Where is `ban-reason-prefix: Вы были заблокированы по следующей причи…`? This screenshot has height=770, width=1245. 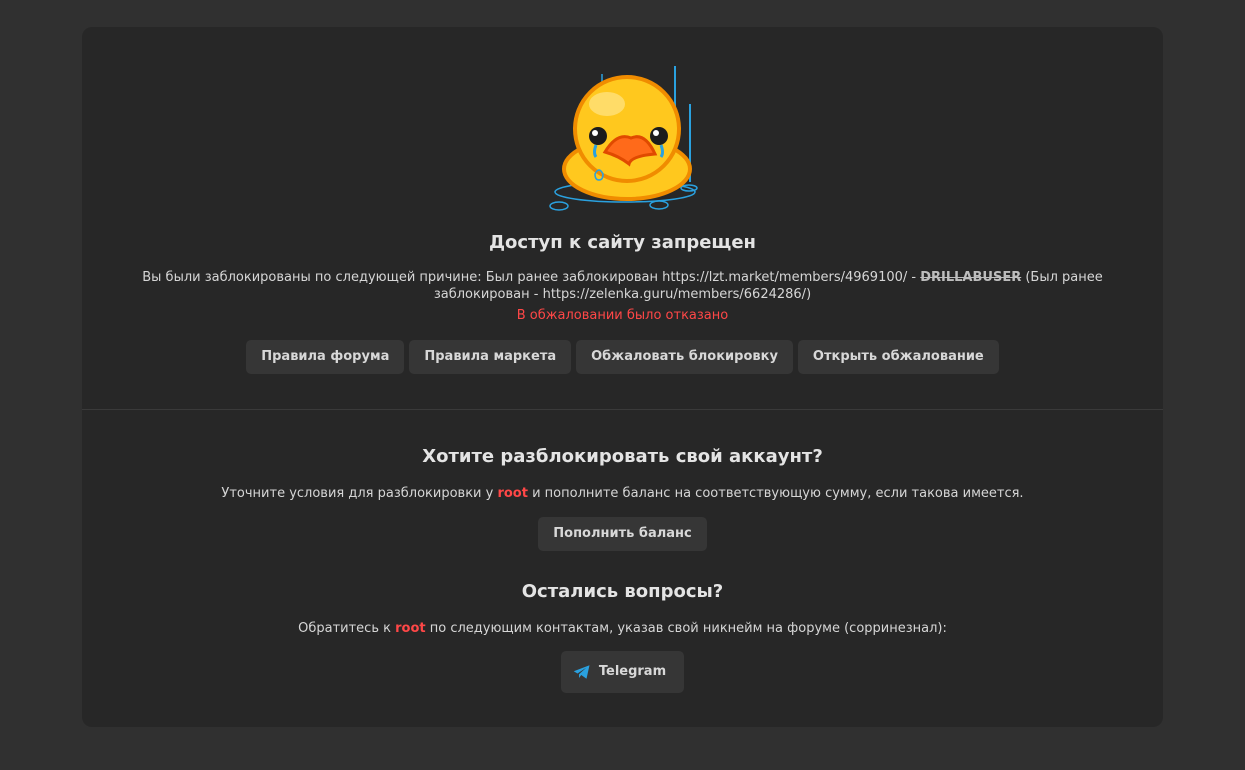 ban-reason-prefix: Вы были заблокированы по следующей причи… is located at coordinates (531, 277).